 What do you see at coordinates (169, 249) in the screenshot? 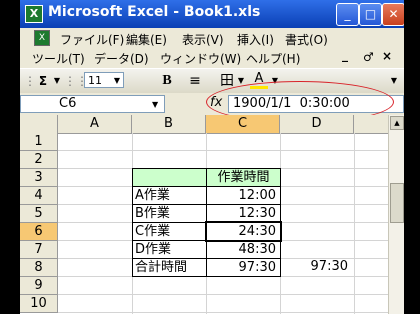
I see `cell-b7: D作業` at bounding box center [169, 249].